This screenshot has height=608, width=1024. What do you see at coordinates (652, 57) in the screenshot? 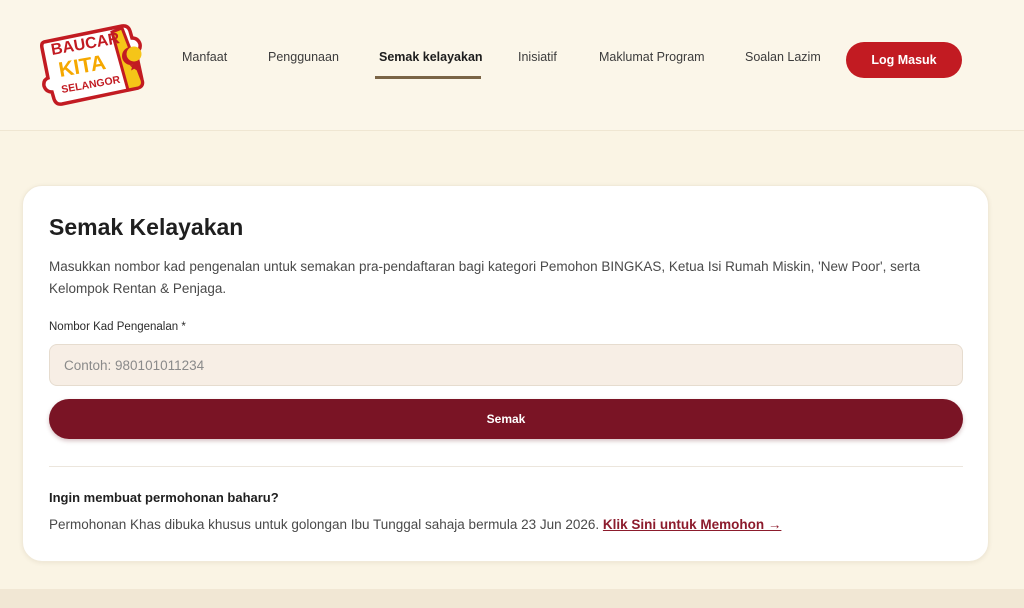
I see `nav-item-maklumat-program: Maklumat Program` at bounding box center [652, 57].